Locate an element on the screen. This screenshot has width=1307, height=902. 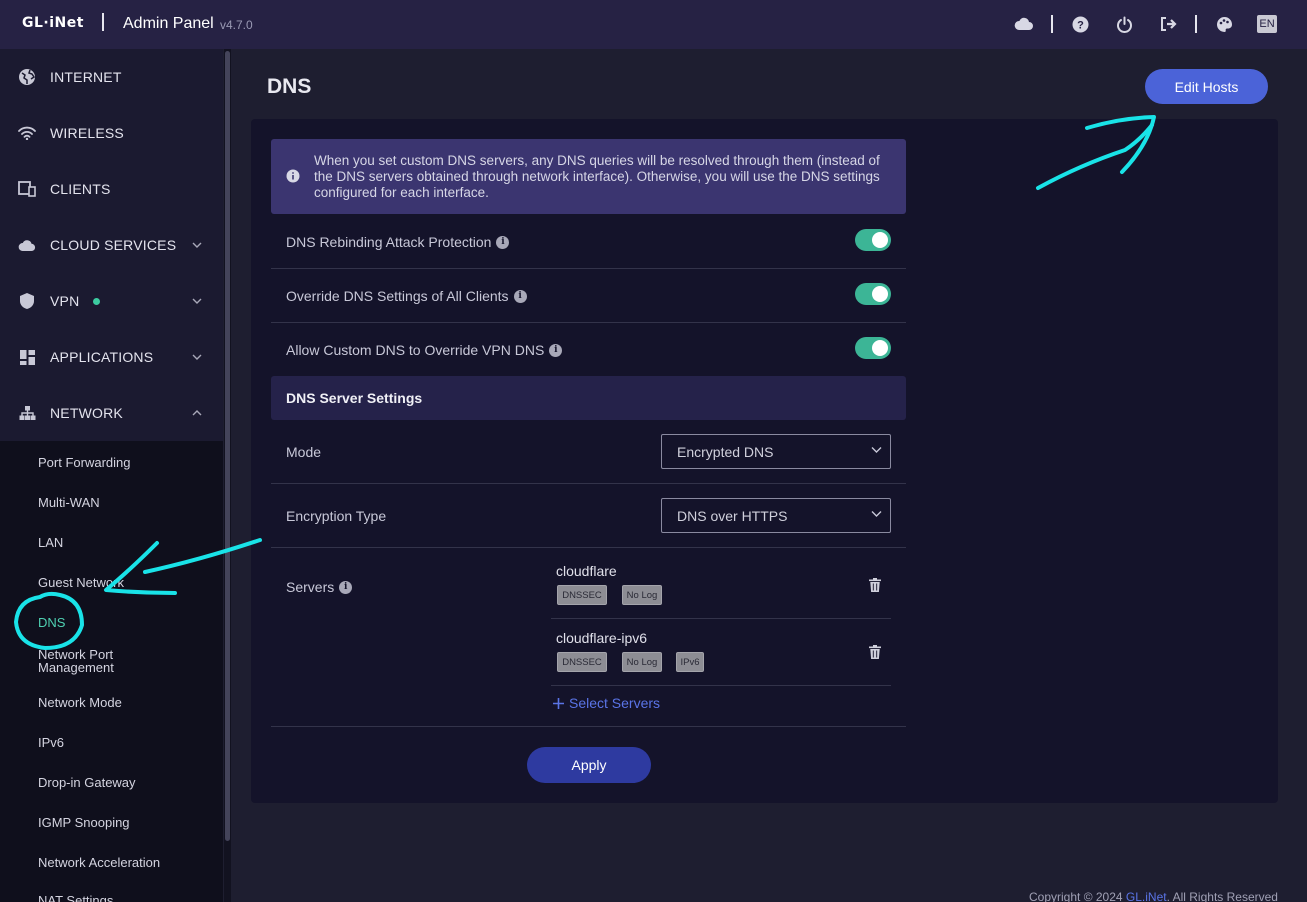
sidebar-subitem-network-port-management: Network Port Management is located at coordinates (98, 661).